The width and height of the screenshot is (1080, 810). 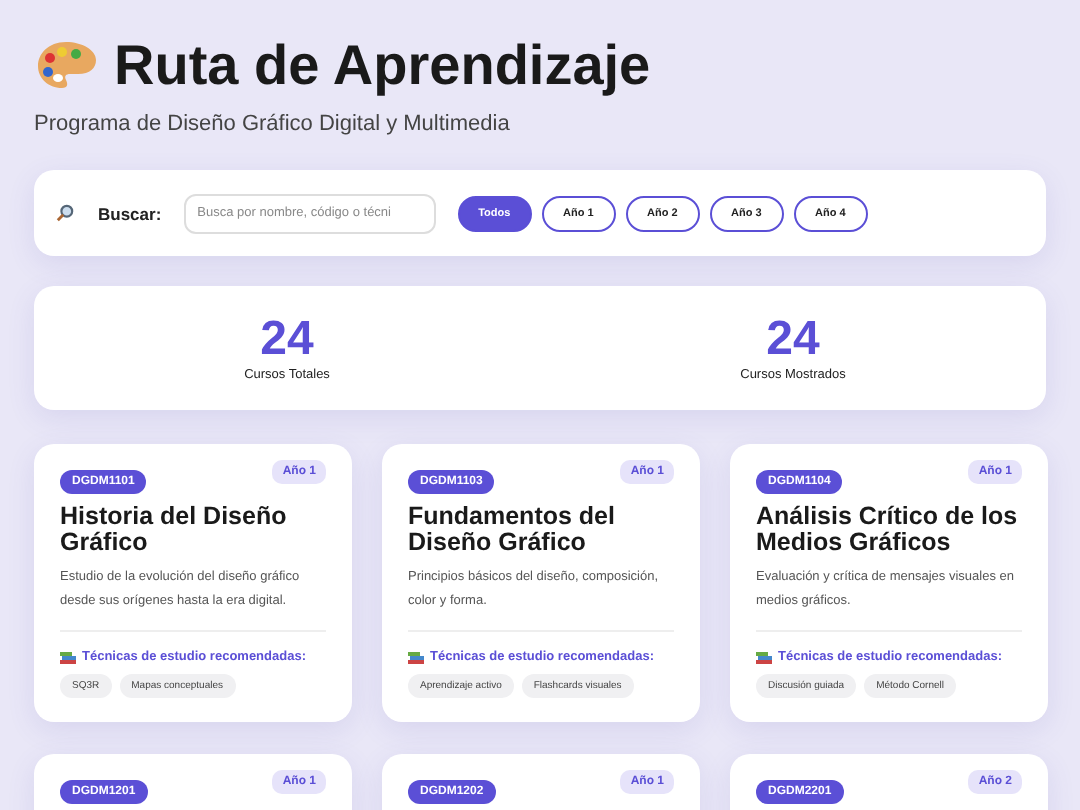 What do you see at coordinates (130, 213) in the screenshot?
I see `search-label: Buscar:` at bounding box center [130, 213].